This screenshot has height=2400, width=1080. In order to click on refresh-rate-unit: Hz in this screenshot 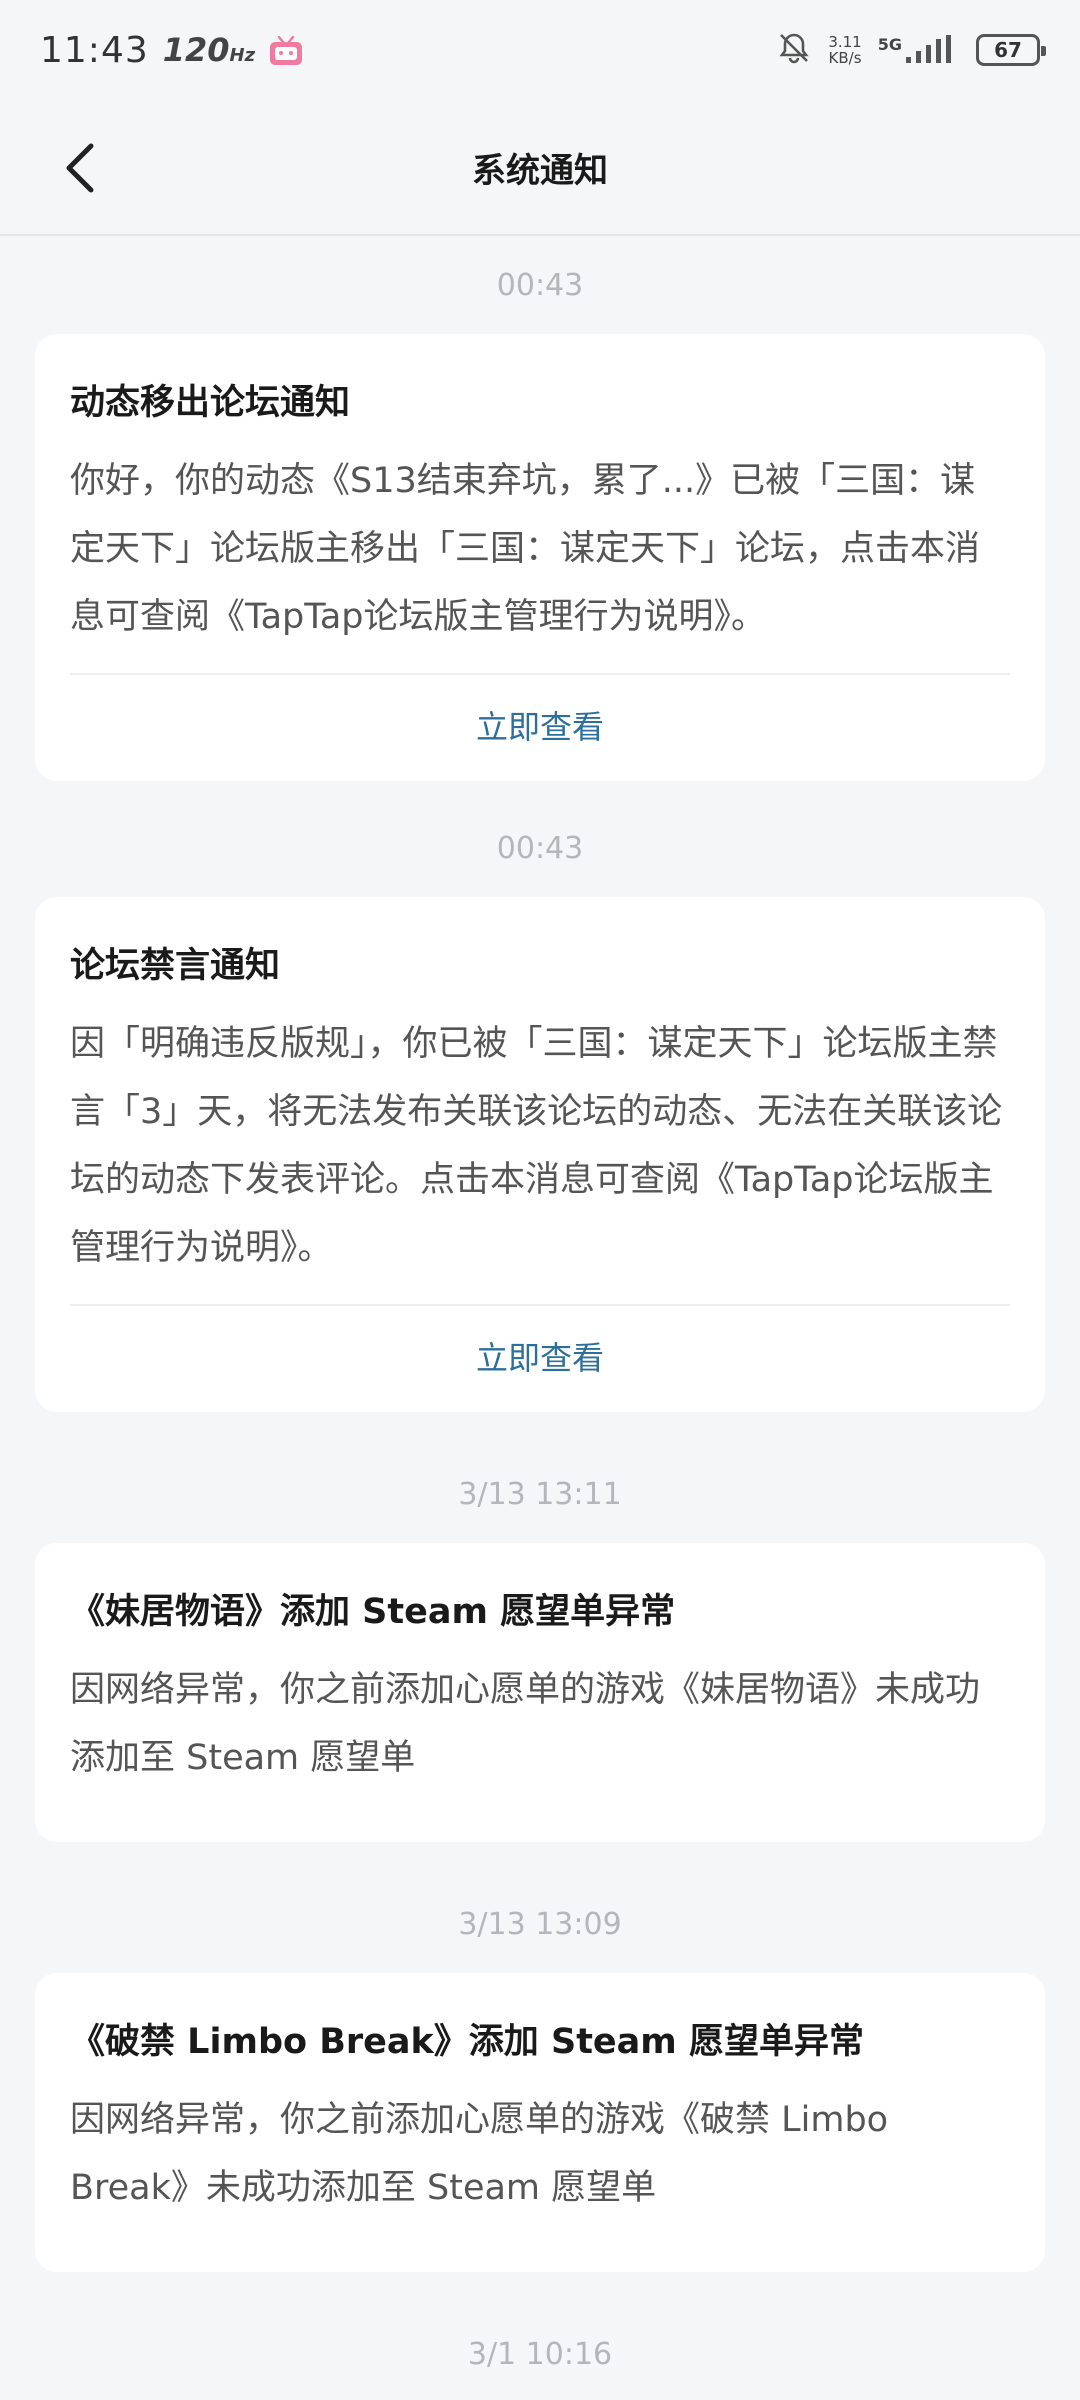, I will do `click(242, 55)`.